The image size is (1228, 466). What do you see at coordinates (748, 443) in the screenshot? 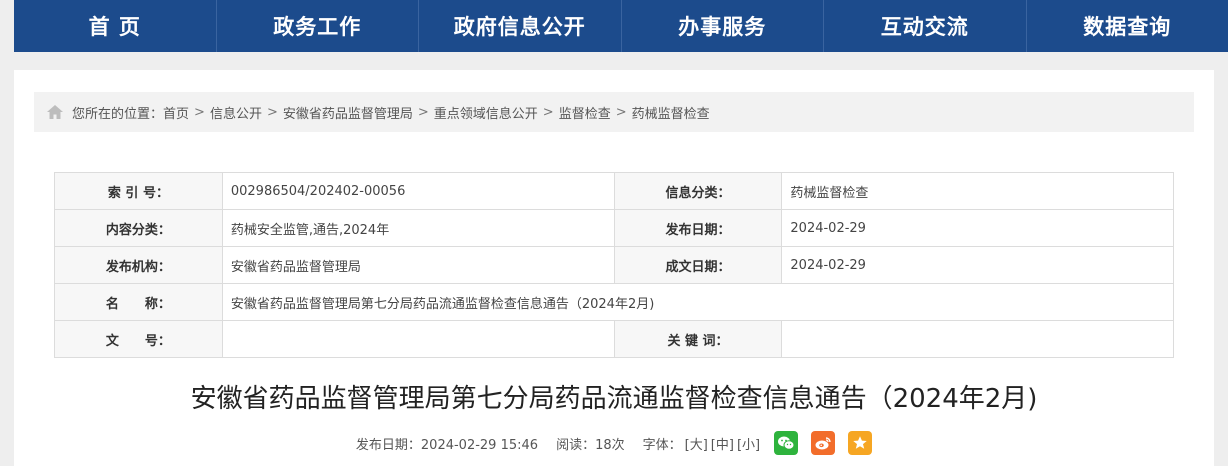
I see `font-size-small-button: [小]` at bounding box center [748, 443].